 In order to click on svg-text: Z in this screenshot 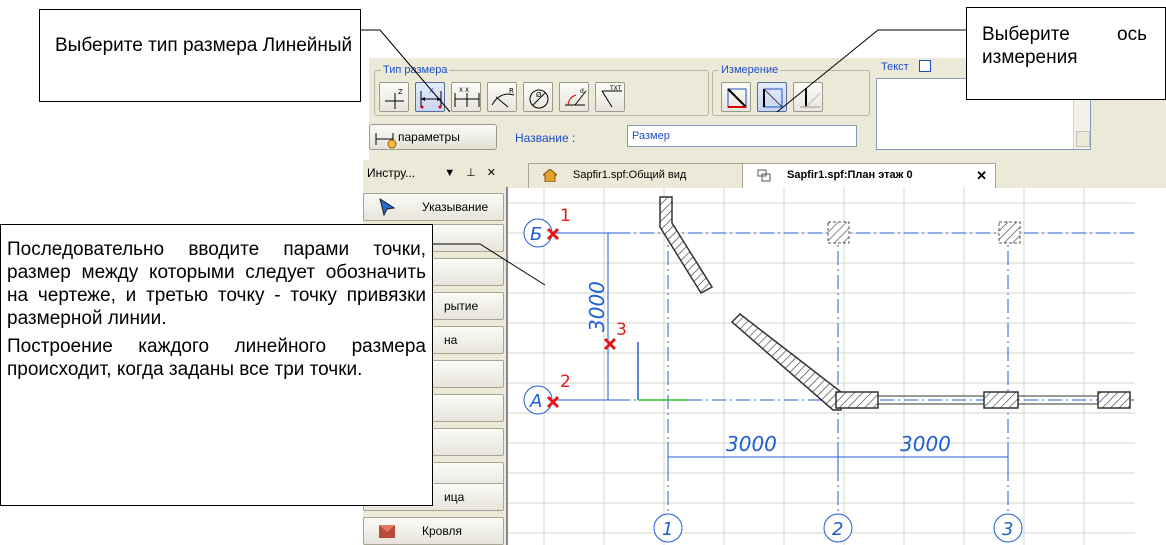, I will do `click(400, 92)`.